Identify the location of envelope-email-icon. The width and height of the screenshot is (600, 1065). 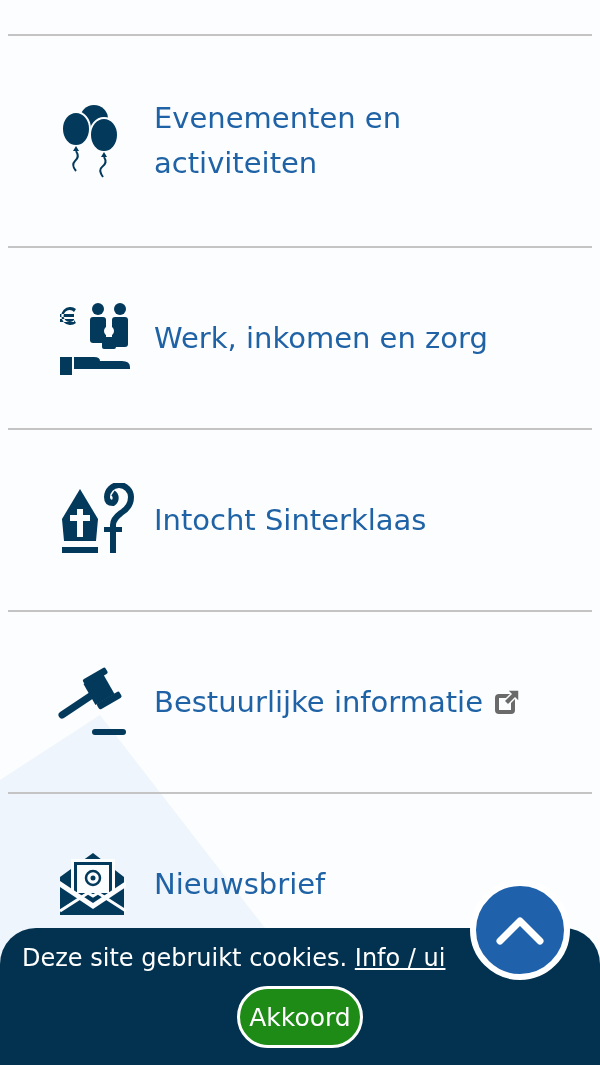
(93, 884).